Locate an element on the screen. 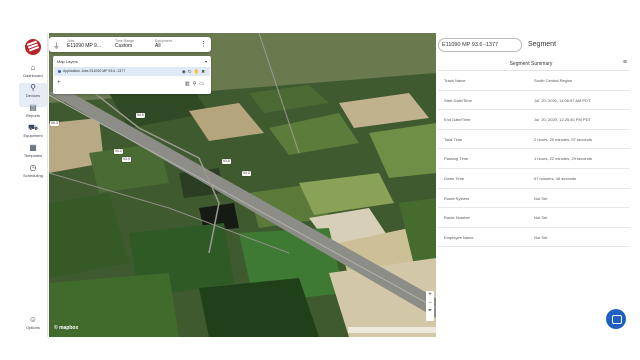 The image size is (640, 360). map-pin: 93.9 is located at coordinates (126, 159).